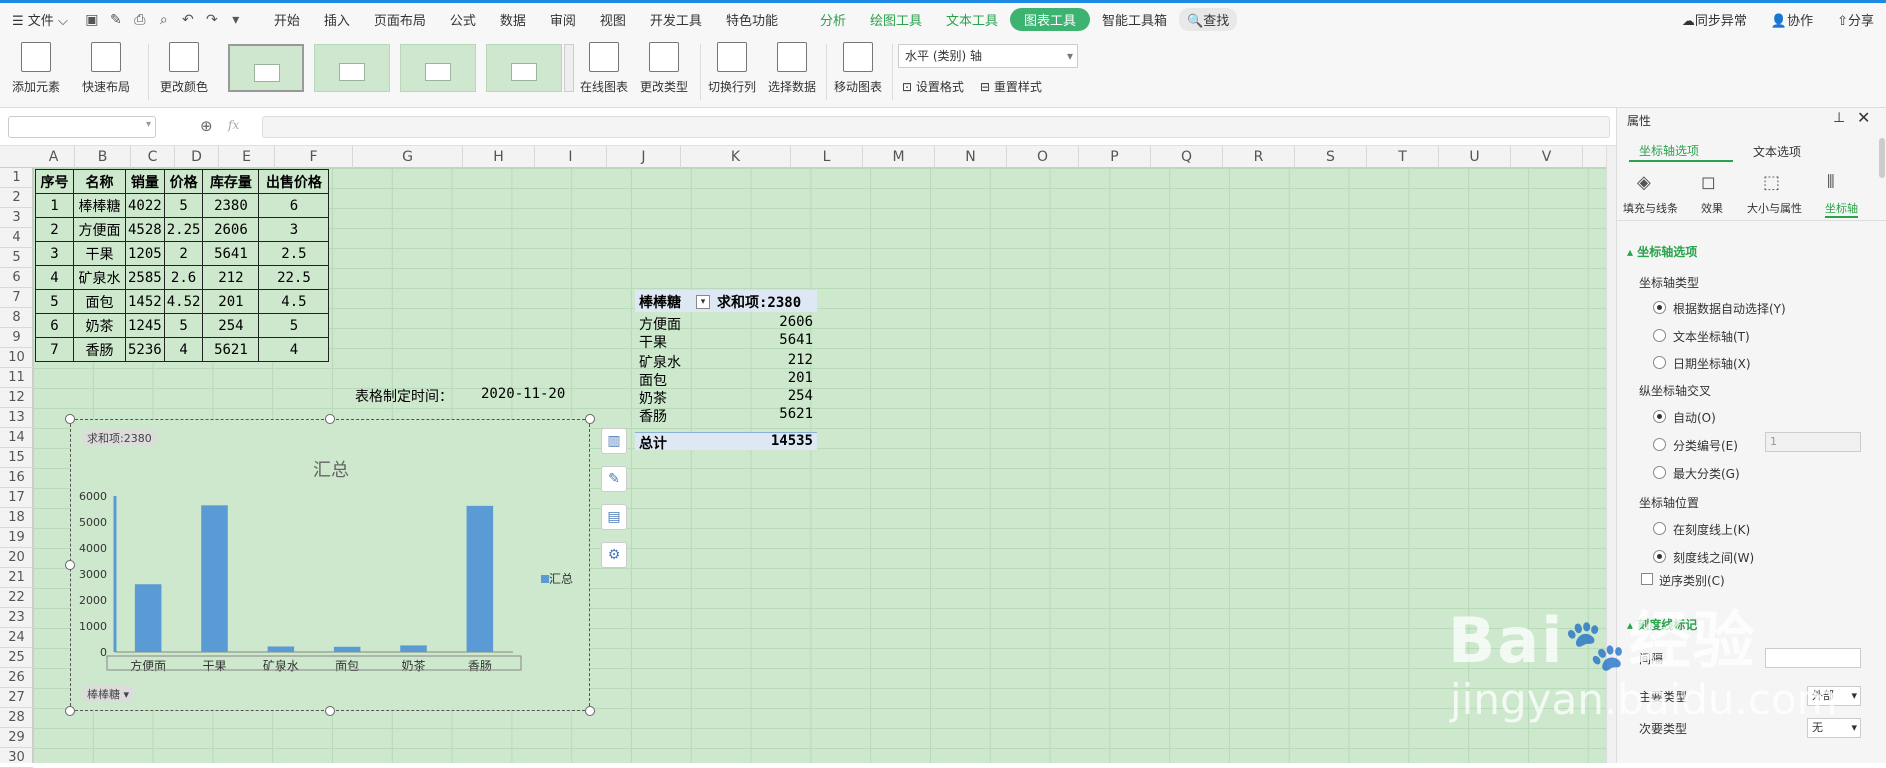 The height and width of the screenshot is (768, 1886). What do you see at coordinates (1647, 579) in the screenshot?
I see `reverse-checkbox` at bounding box center [1647, 579].